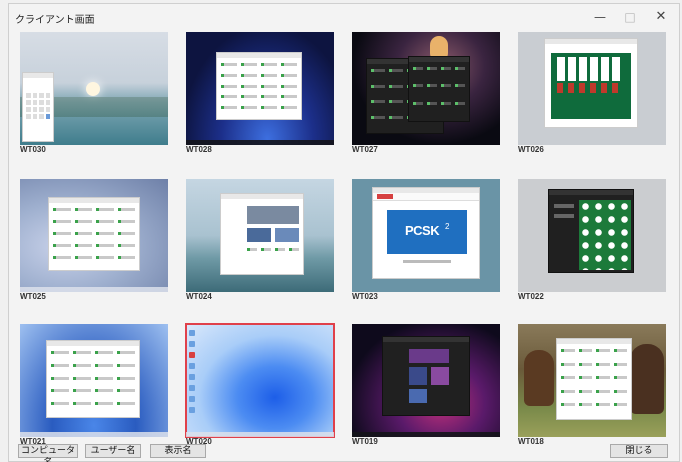  What do you see at coordinates (365, 296) in the screenshot?
I see `client-label: WT023` at bounding box center [365, 296].